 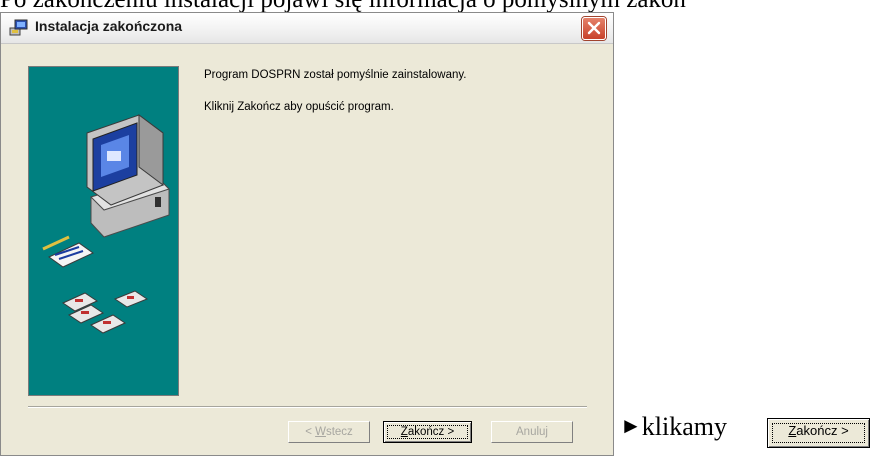 I want to click on close-icon, so click(x=594, y=28).